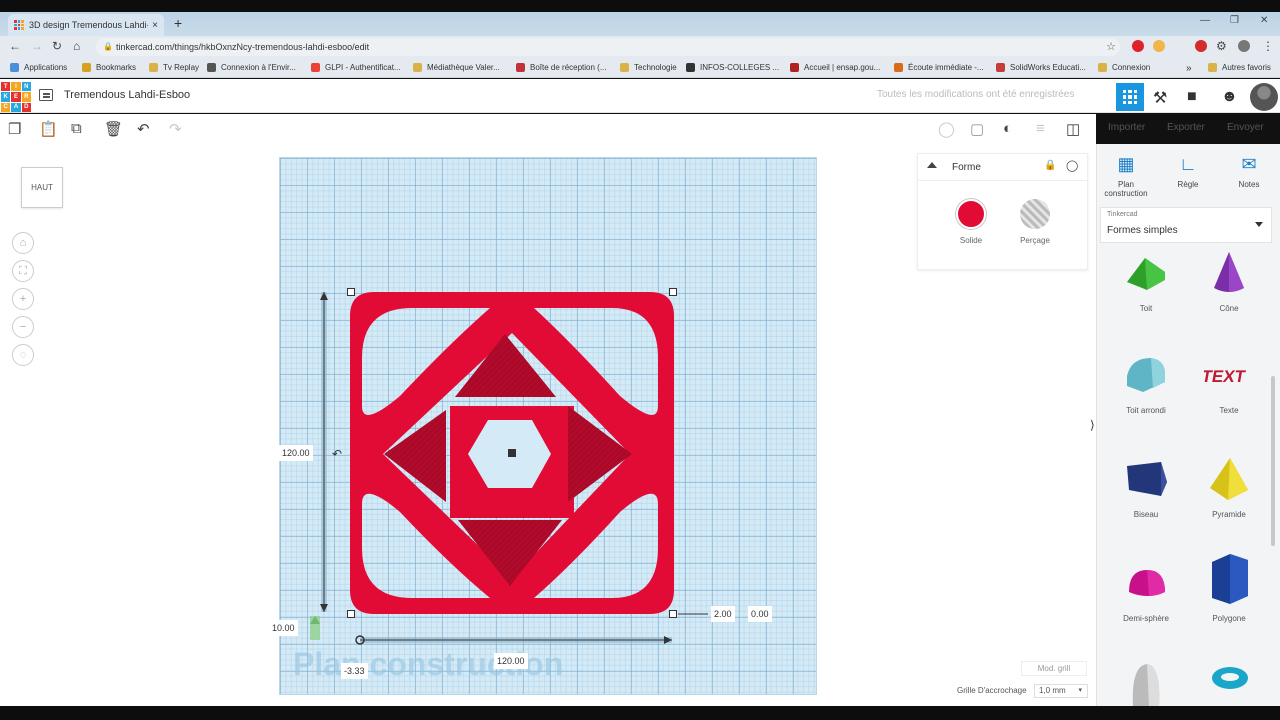  Describe the element at coordinates (932, 165) in the screenshot. I see `collapse-icon` at that location.